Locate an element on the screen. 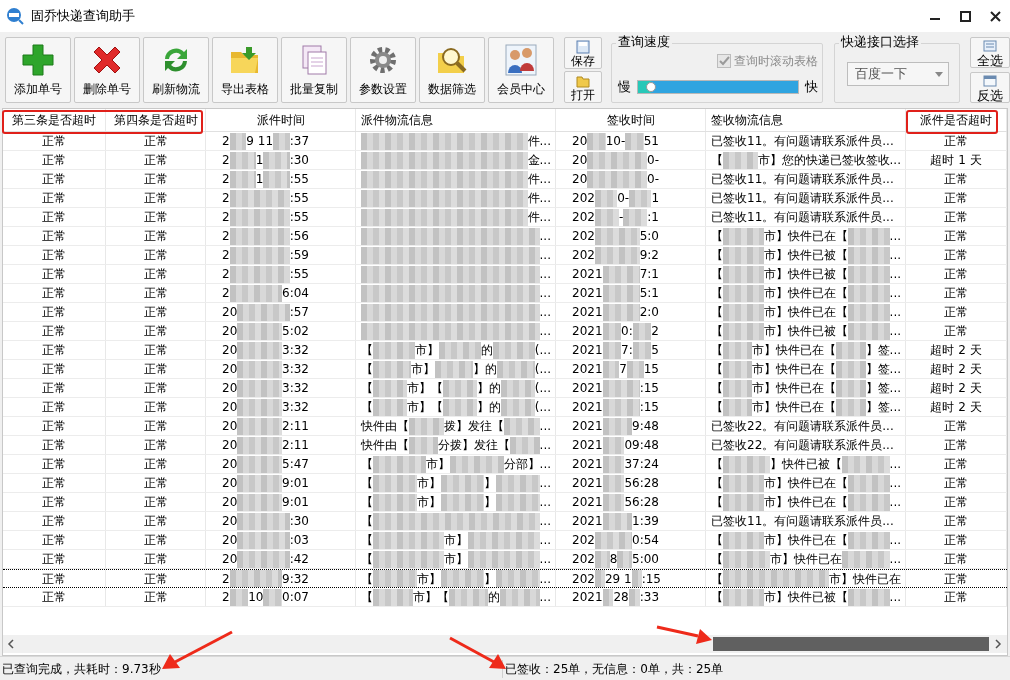 The width and height of the screenshot is (1010, 680). cell-text: 3:32 is located at coordinates (295, 407).